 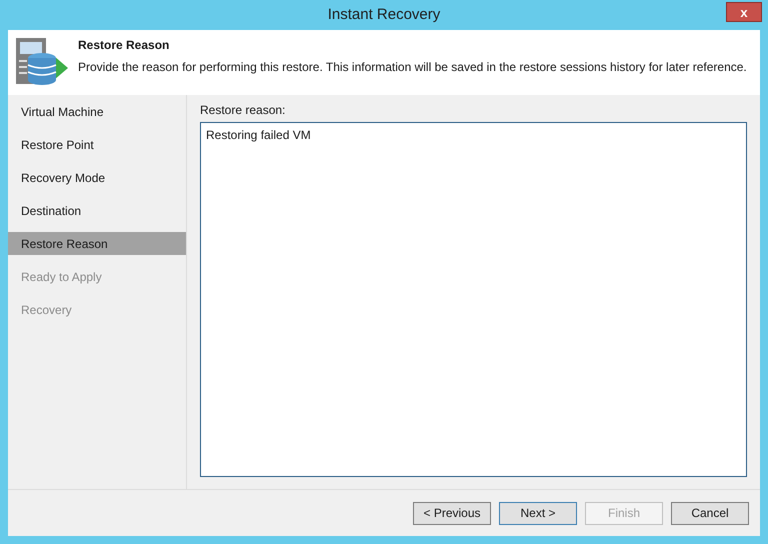 What do you see at coordinates (97, 177) in the screenshot?
I see `step-item: Recovery Mode` at bounding box center [97, 177].